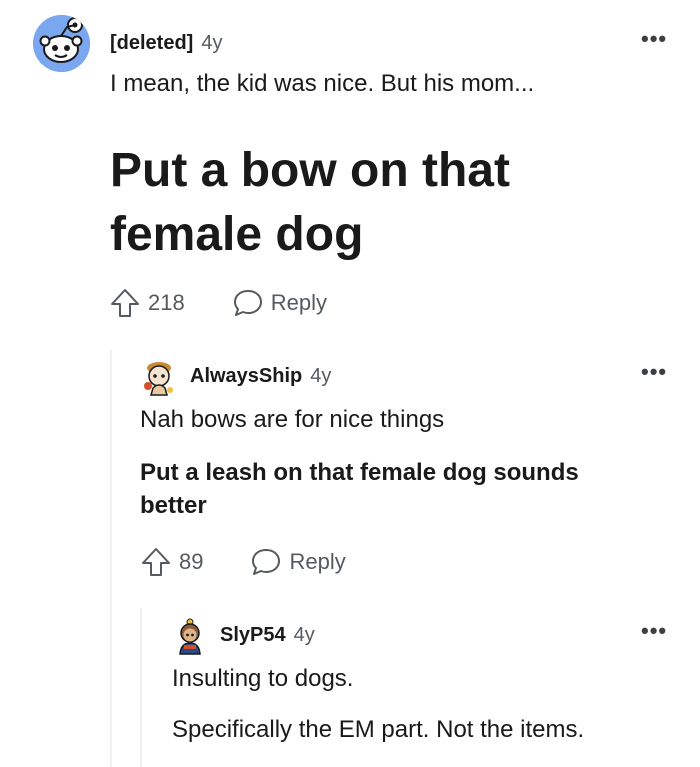 The height and width of the screenshot is (767, 700). Describe the element at coordinates (217, 303) in the screenshot. I see `comment-actions: 218 Reply` at that location.